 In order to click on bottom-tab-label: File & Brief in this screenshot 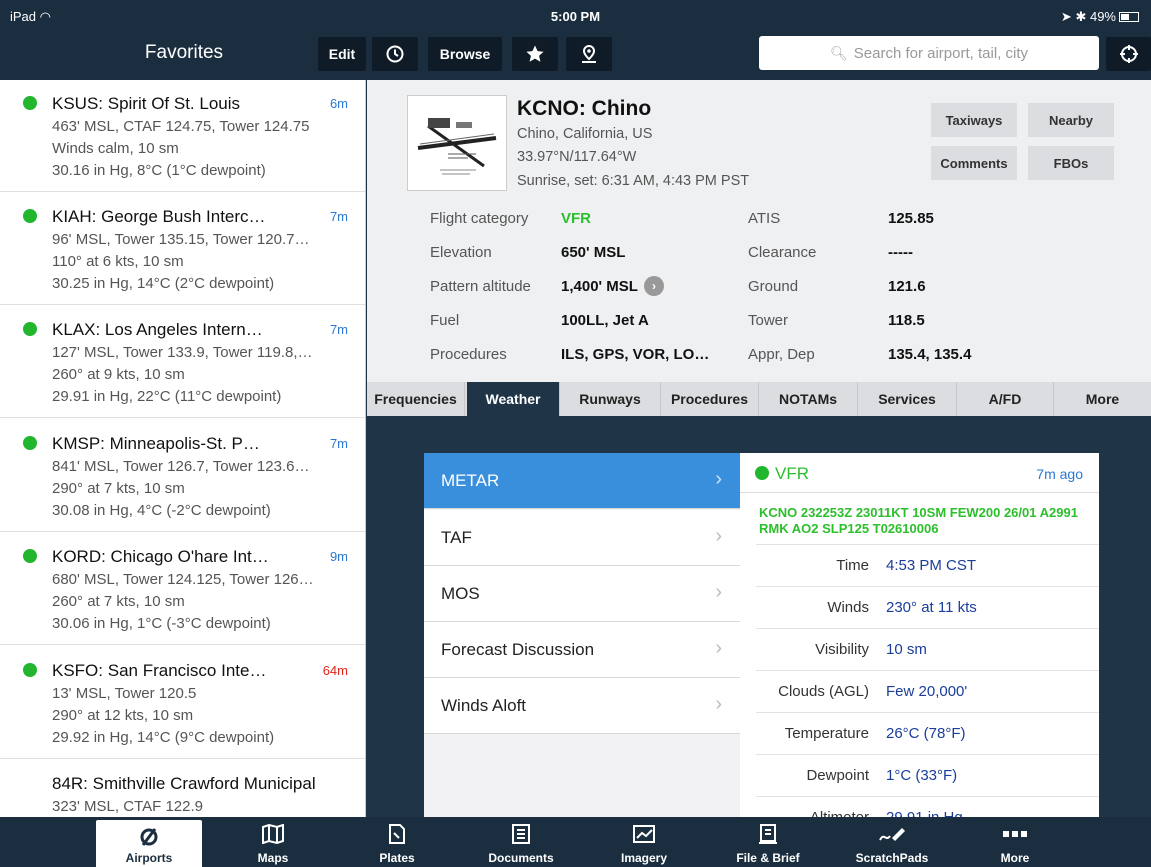, I will do `click(768, 858)`.